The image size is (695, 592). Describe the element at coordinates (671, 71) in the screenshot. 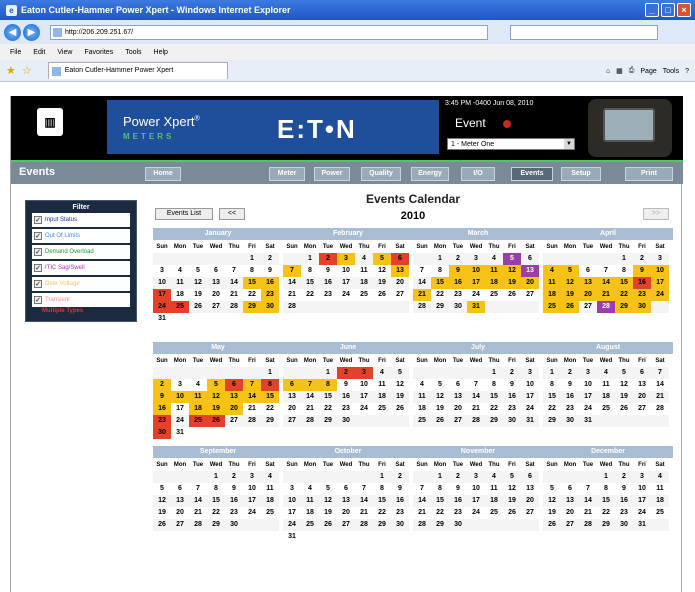

I see `tools-menu: Tools` at that location.